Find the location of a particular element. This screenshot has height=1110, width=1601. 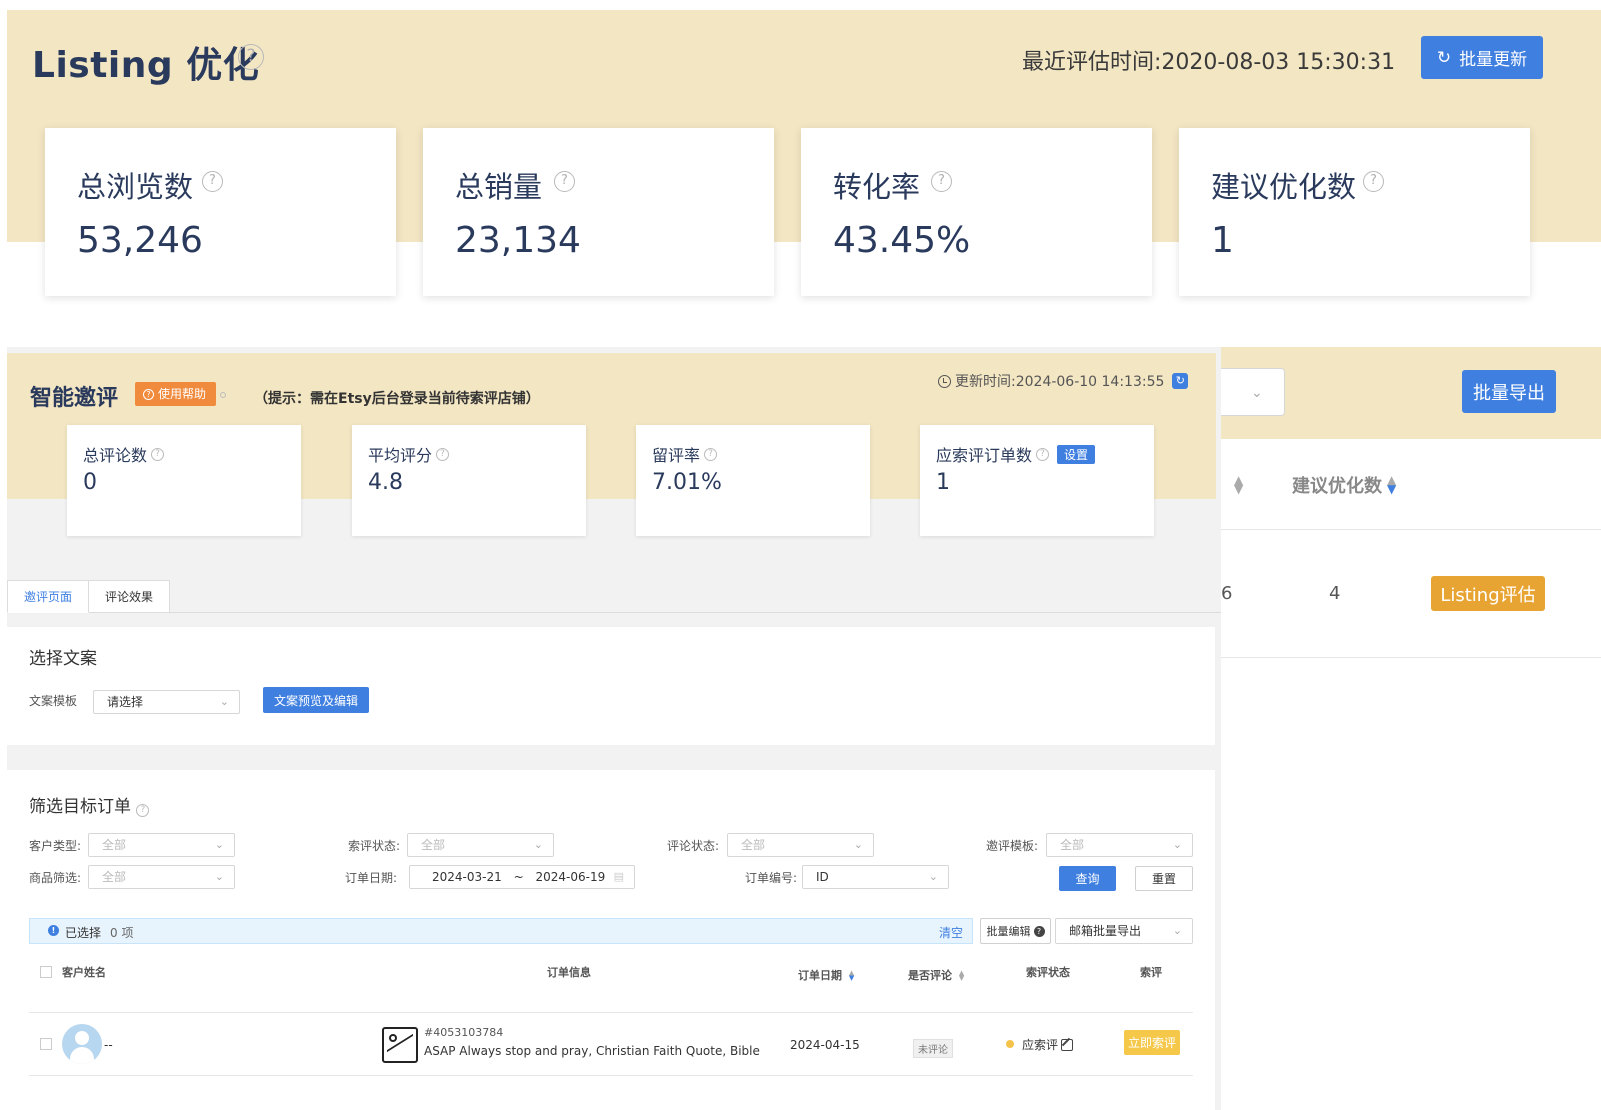

order-no-label: 订单编号: is located at coordinates (771, 878).